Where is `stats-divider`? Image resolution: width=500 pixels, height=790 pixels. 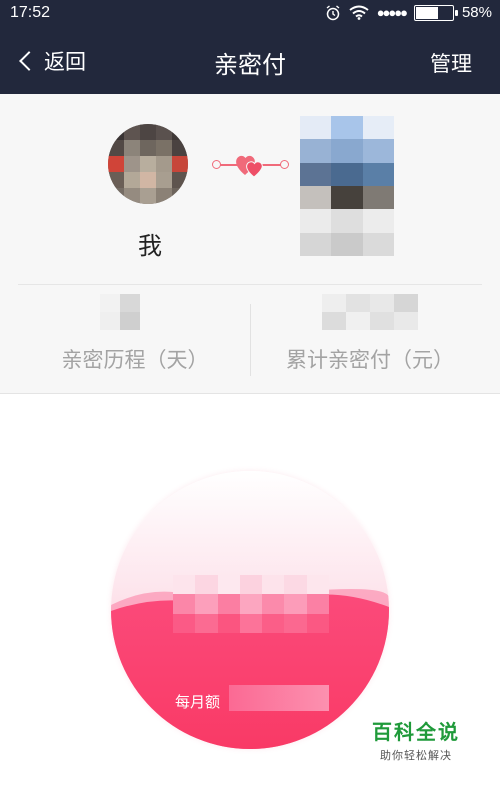
stats-divider is located at coordinates (250, 340).